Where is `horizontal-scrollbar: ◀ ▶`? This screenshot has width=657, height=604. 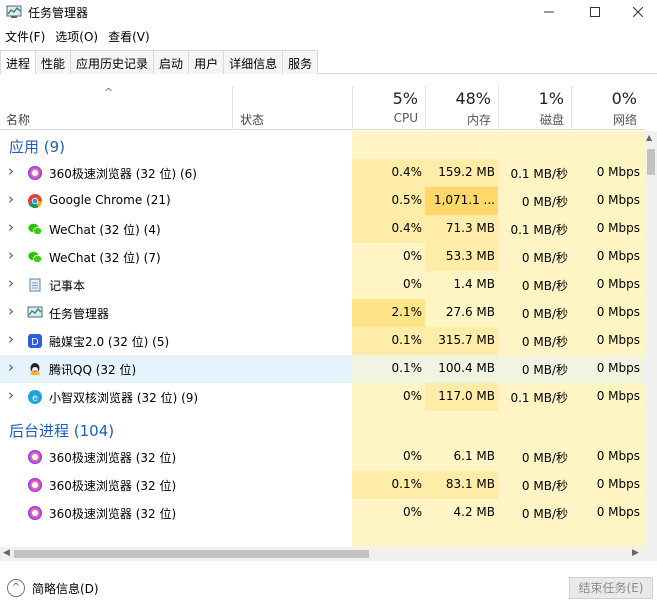 horizontal-scrollbar: ◀ ▶ is located at coordinates (322, 554).